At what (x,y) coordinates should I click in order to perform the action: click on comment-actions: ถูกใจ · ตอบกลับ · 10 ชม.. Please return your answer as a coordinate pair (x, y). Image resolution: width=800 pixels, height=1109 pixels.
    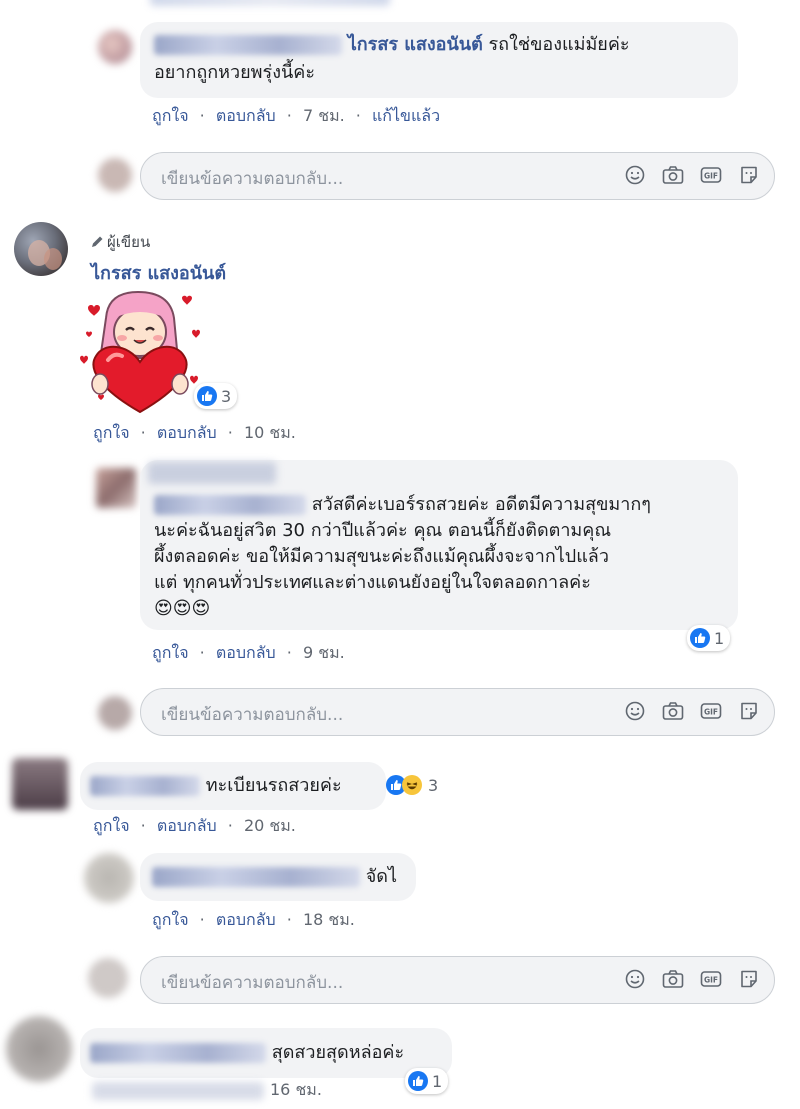
    Looking at the image, I should click on (194, 432).